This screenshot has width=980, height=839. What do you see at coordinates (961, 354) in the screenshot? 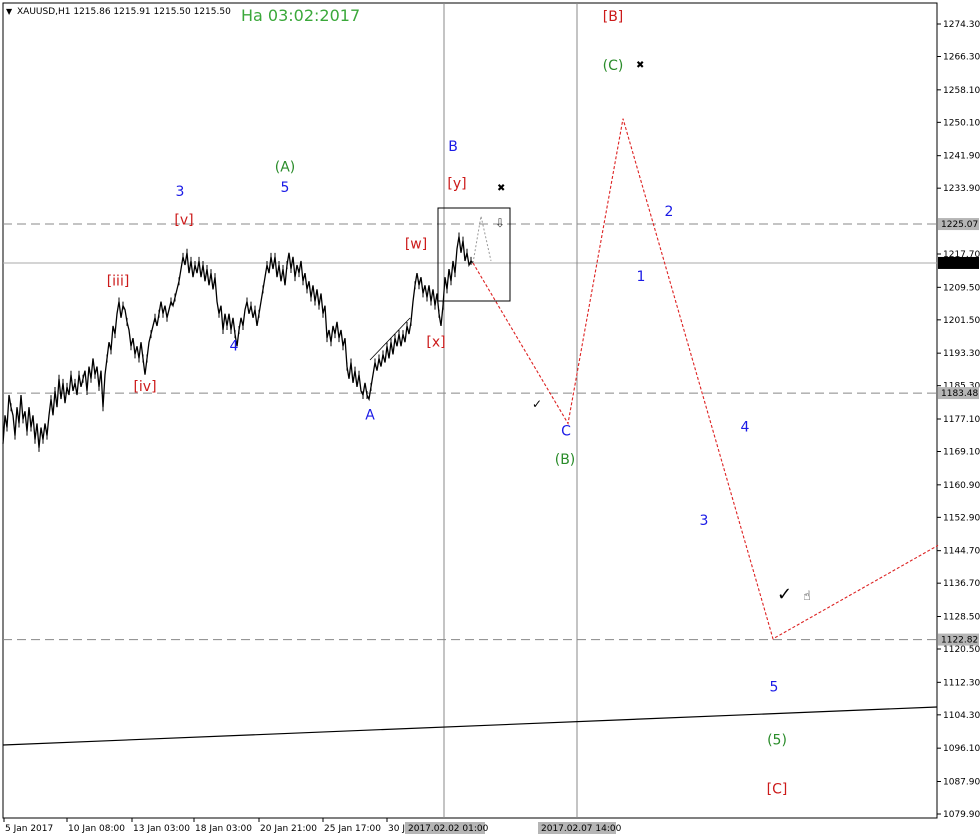
I see `y-tick-label: 1193.30` at bounding box center [961, 354].